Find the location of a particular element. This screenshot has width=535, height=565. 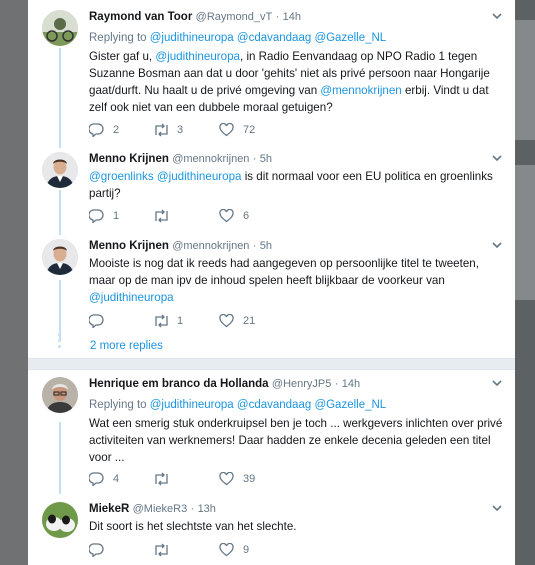

tweet-actions: 4 39 is located at coordinates (199, 479).